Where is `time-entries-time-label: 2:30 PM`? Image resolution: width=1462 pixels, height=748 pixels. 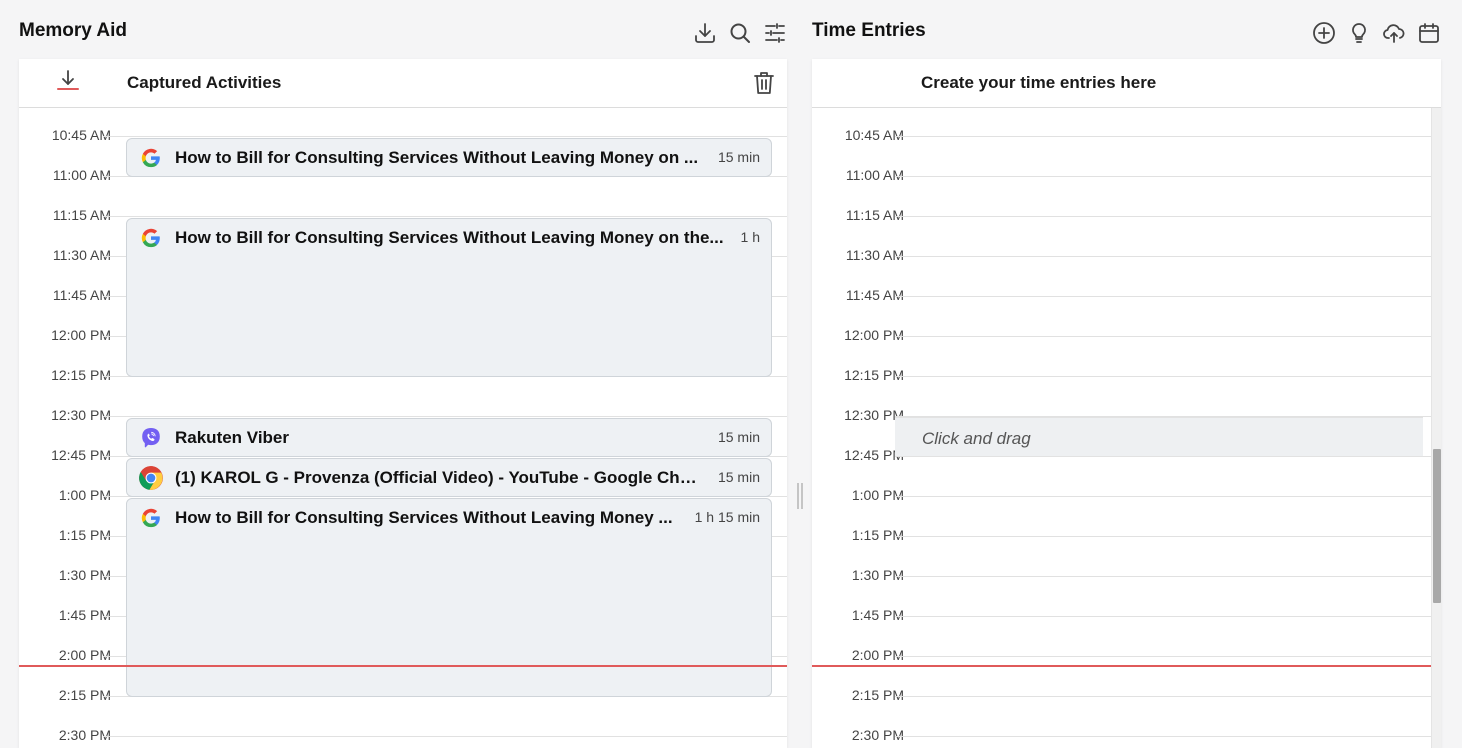 time-entries-time-label: 2:30 PM is located at coordinates (877, 735).